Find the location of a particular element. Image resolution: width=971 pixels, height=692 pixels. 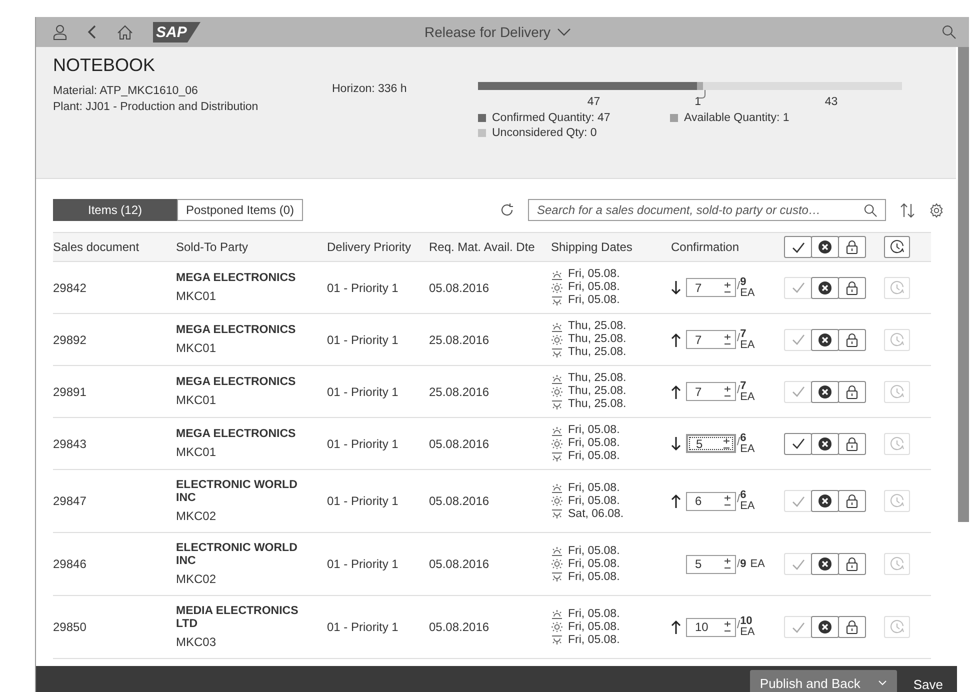

legend-label: Unconsidered Qty: 0 is located at coordinates (544, 133).